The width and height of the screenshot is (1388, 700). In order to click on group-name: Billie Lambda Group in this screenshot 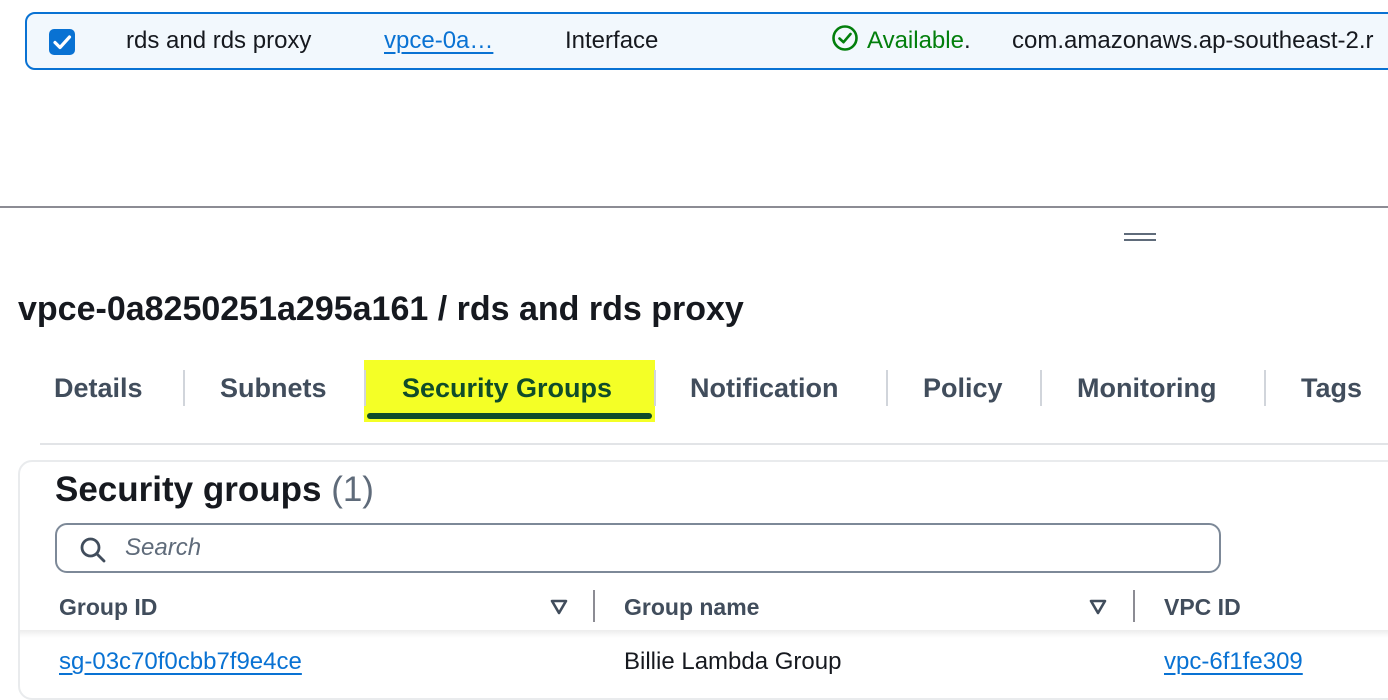, I will do `click(733, 661)`.